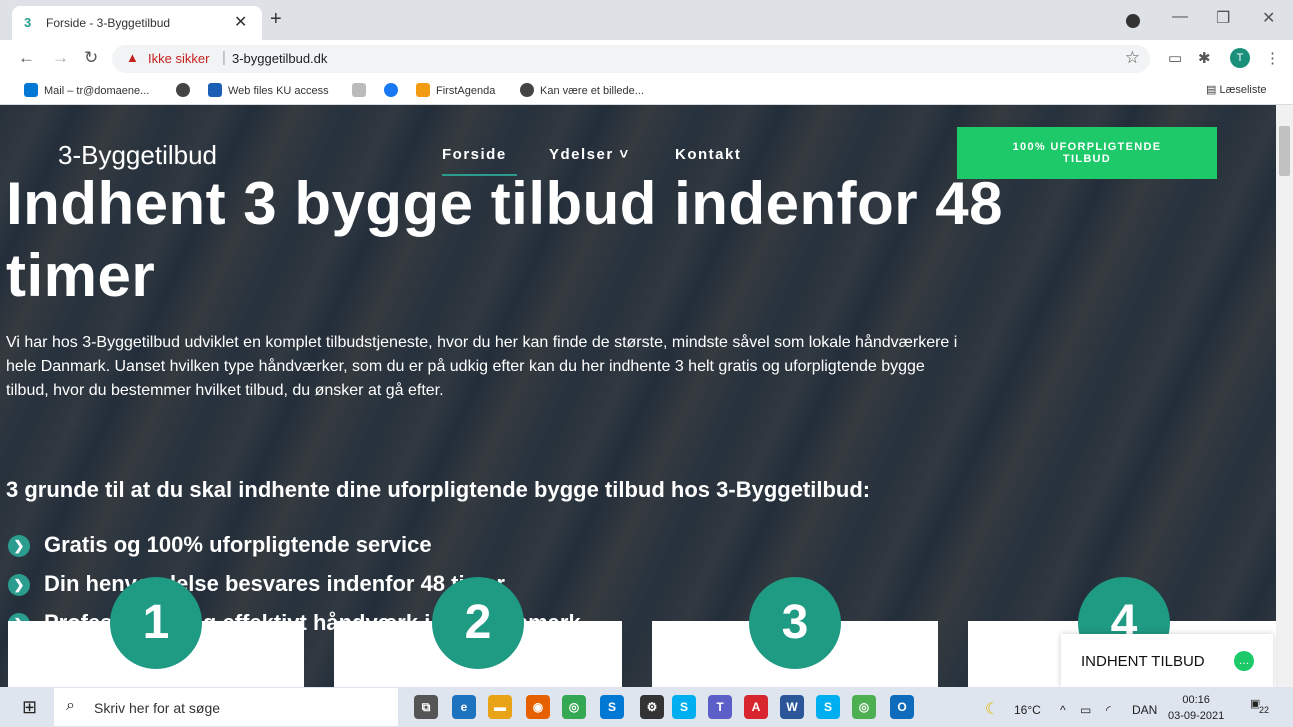 The width and height of the screenshot is (1293, 727). What do you see at coordinates (756, 707) in the screenshot?
I see `taskbar-app-acrobat-icon: A` at bounding box center [756, 707].